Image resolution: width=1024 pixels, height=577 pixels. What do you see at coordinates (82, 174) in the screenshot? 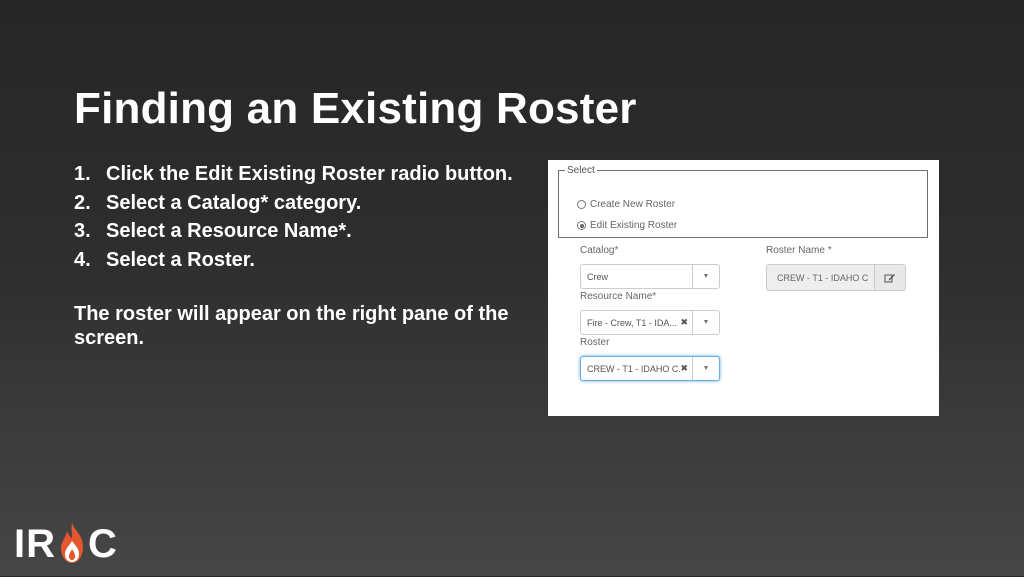
I see `step-number: 1.` at bounding box center [82, 174].